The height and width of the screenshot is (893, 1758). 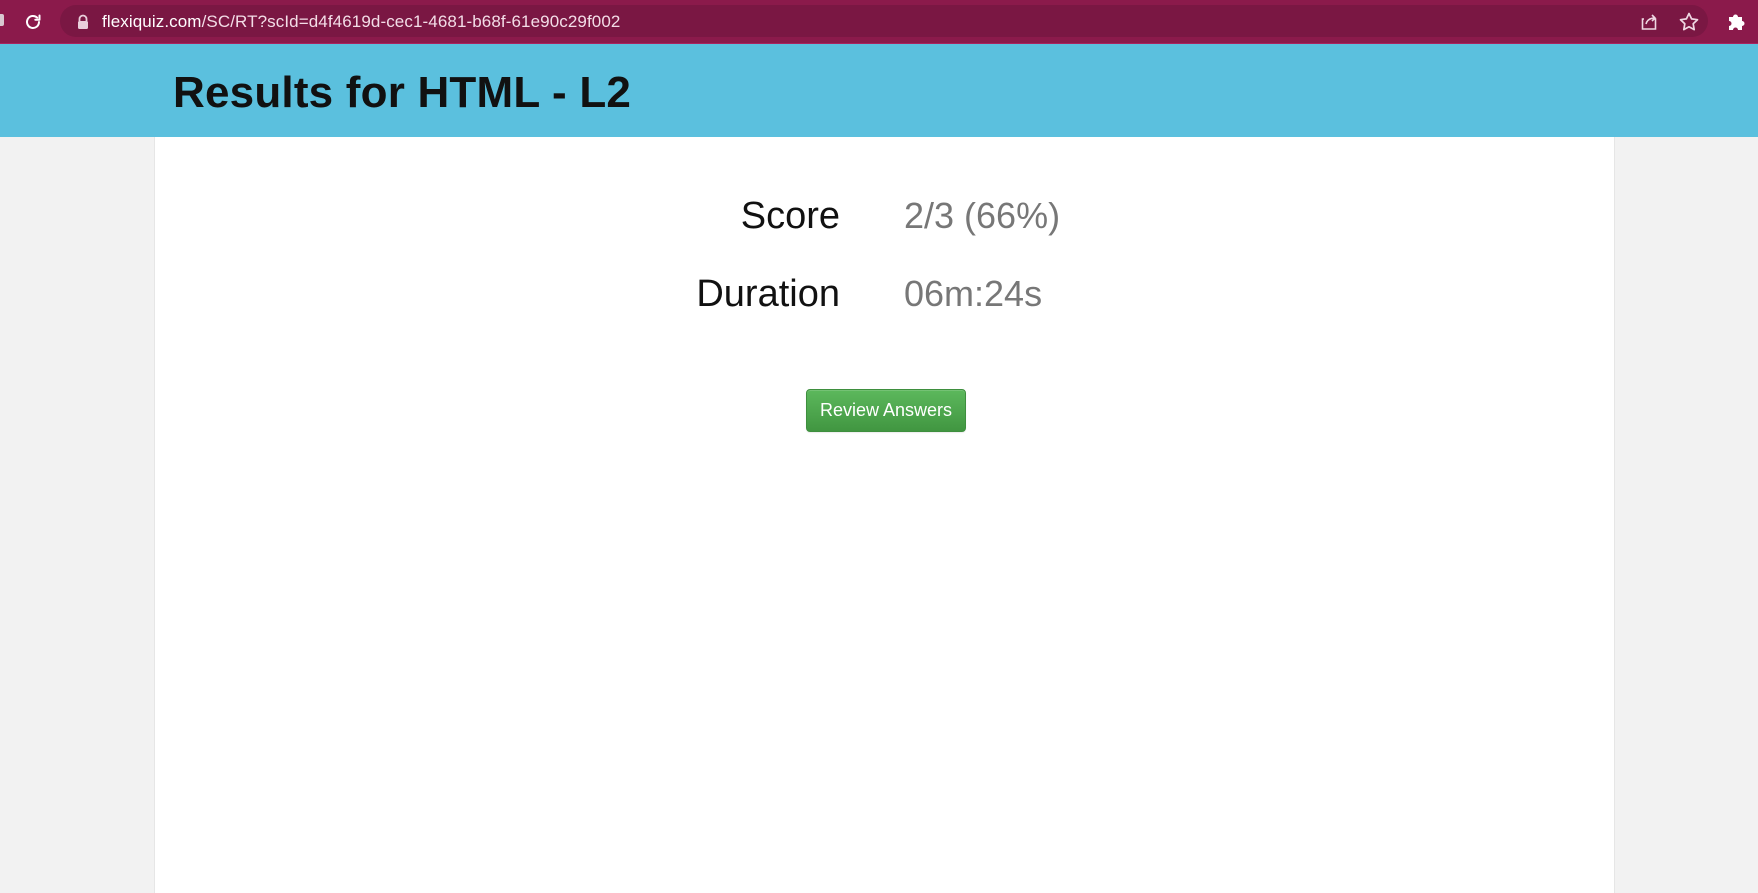 I want to click on lock-icon, so click(x=83, y=22).